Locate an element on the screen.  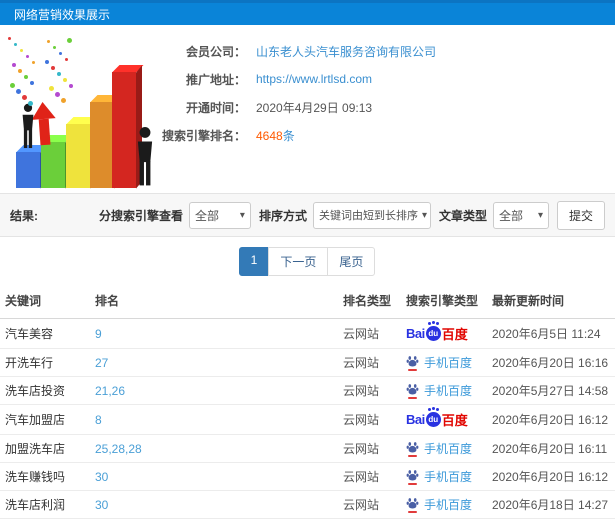
rank-link: 21,26 is located at coordinates (110, 391).